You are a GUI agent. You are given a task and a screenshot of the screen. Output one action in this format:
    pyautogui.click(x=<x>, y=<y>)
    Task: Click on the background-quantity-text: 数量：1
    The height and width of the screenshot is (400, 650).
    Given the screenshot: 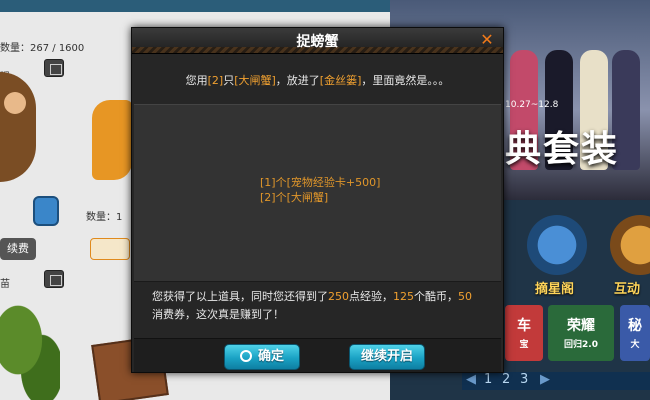 What is the action you would take?
    pyautogui.click(x=104, y=217)
    